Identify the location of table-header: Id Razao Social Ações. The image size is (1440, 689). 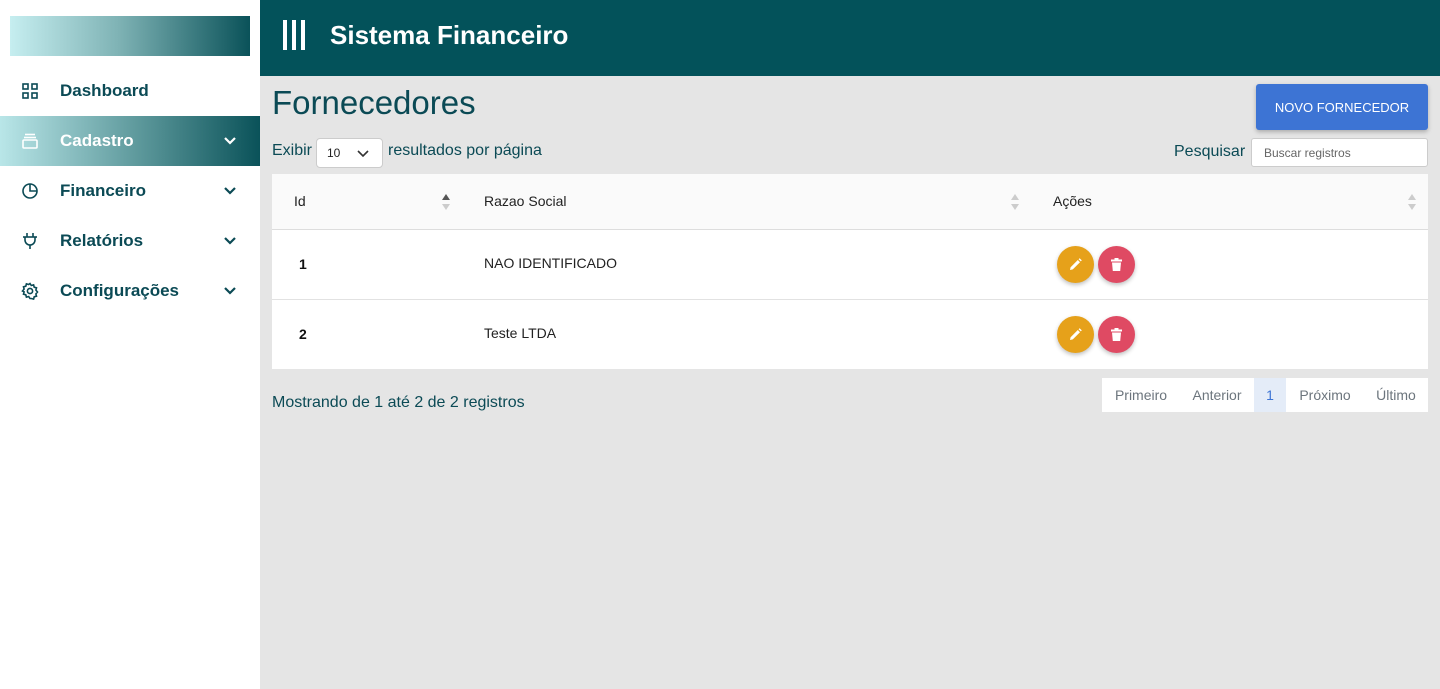
(850, 202).